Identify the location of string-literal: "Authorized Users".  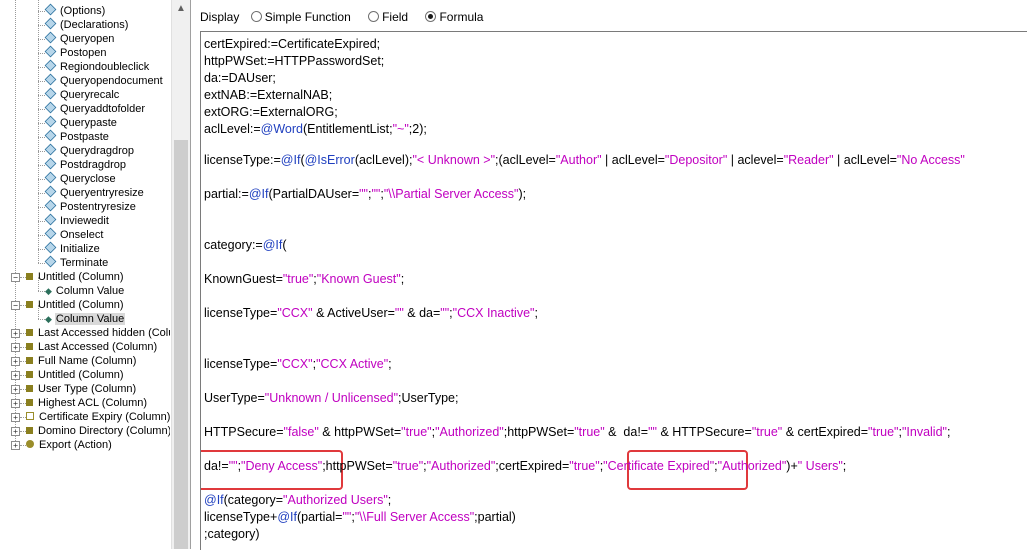
(335, 500).